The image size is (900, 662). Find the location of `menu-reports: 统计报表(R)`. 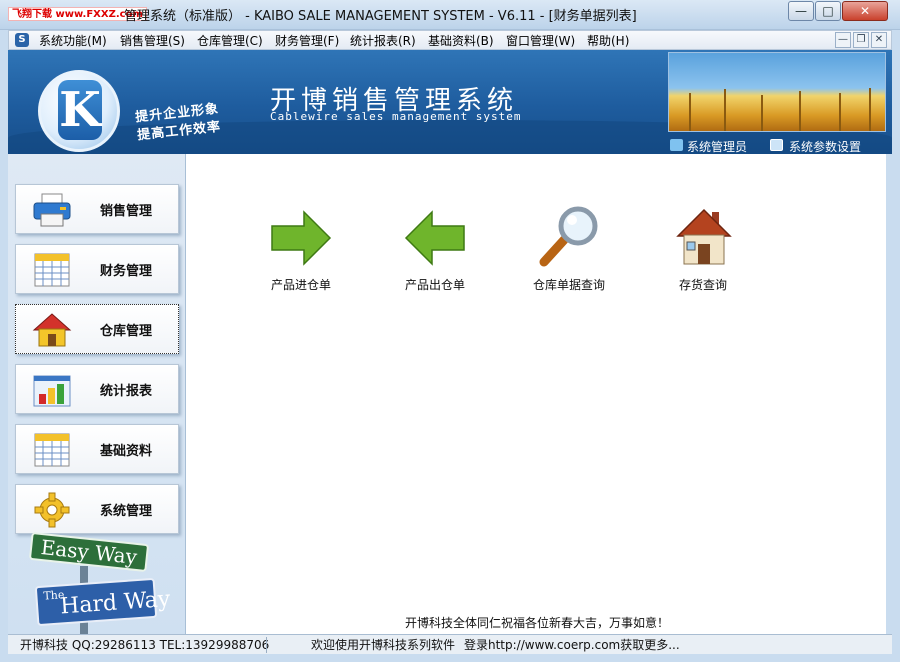

menu-reports: 统计报表(R) is located at coordinates (383, 41).